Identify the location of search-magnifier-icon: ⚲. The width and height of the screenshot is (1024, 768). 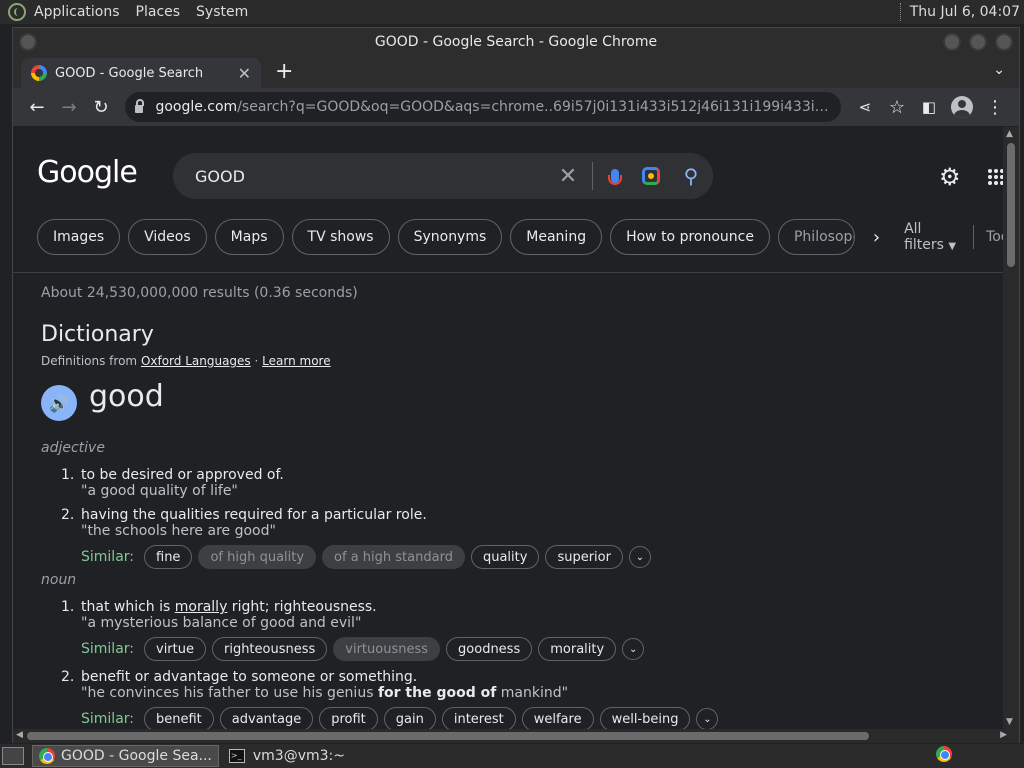
(691, 176).